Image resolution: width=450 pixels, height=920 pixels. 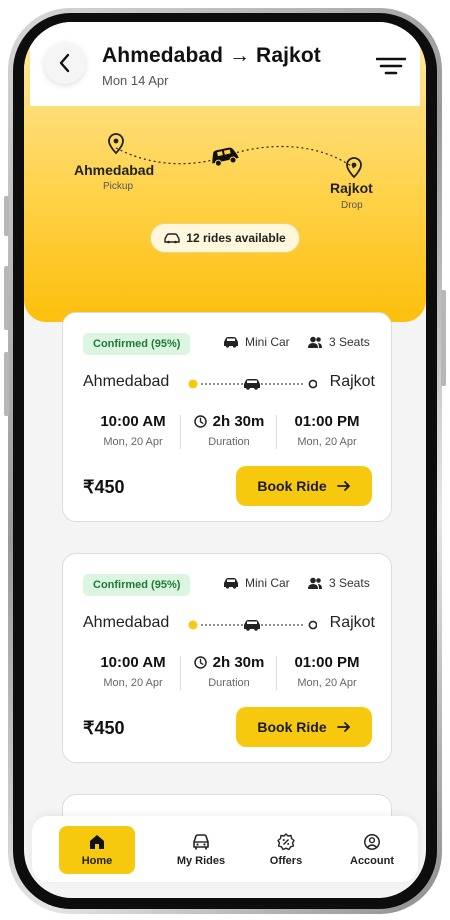 What do you see at coordinates (211, 55) in the screenshot?
I see `page-title: Ahmedabad → Rajkot` at bounding box center [211, 55].